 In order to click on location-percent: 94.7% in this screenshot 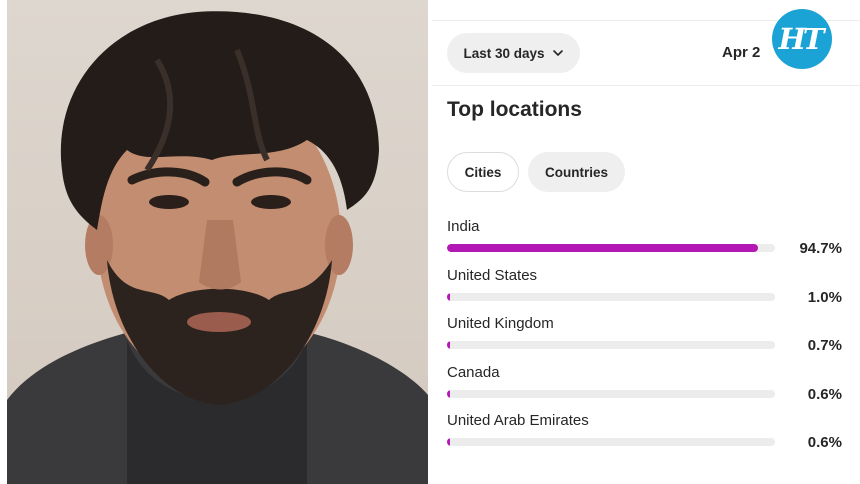, I will do `click(820, 248)`.